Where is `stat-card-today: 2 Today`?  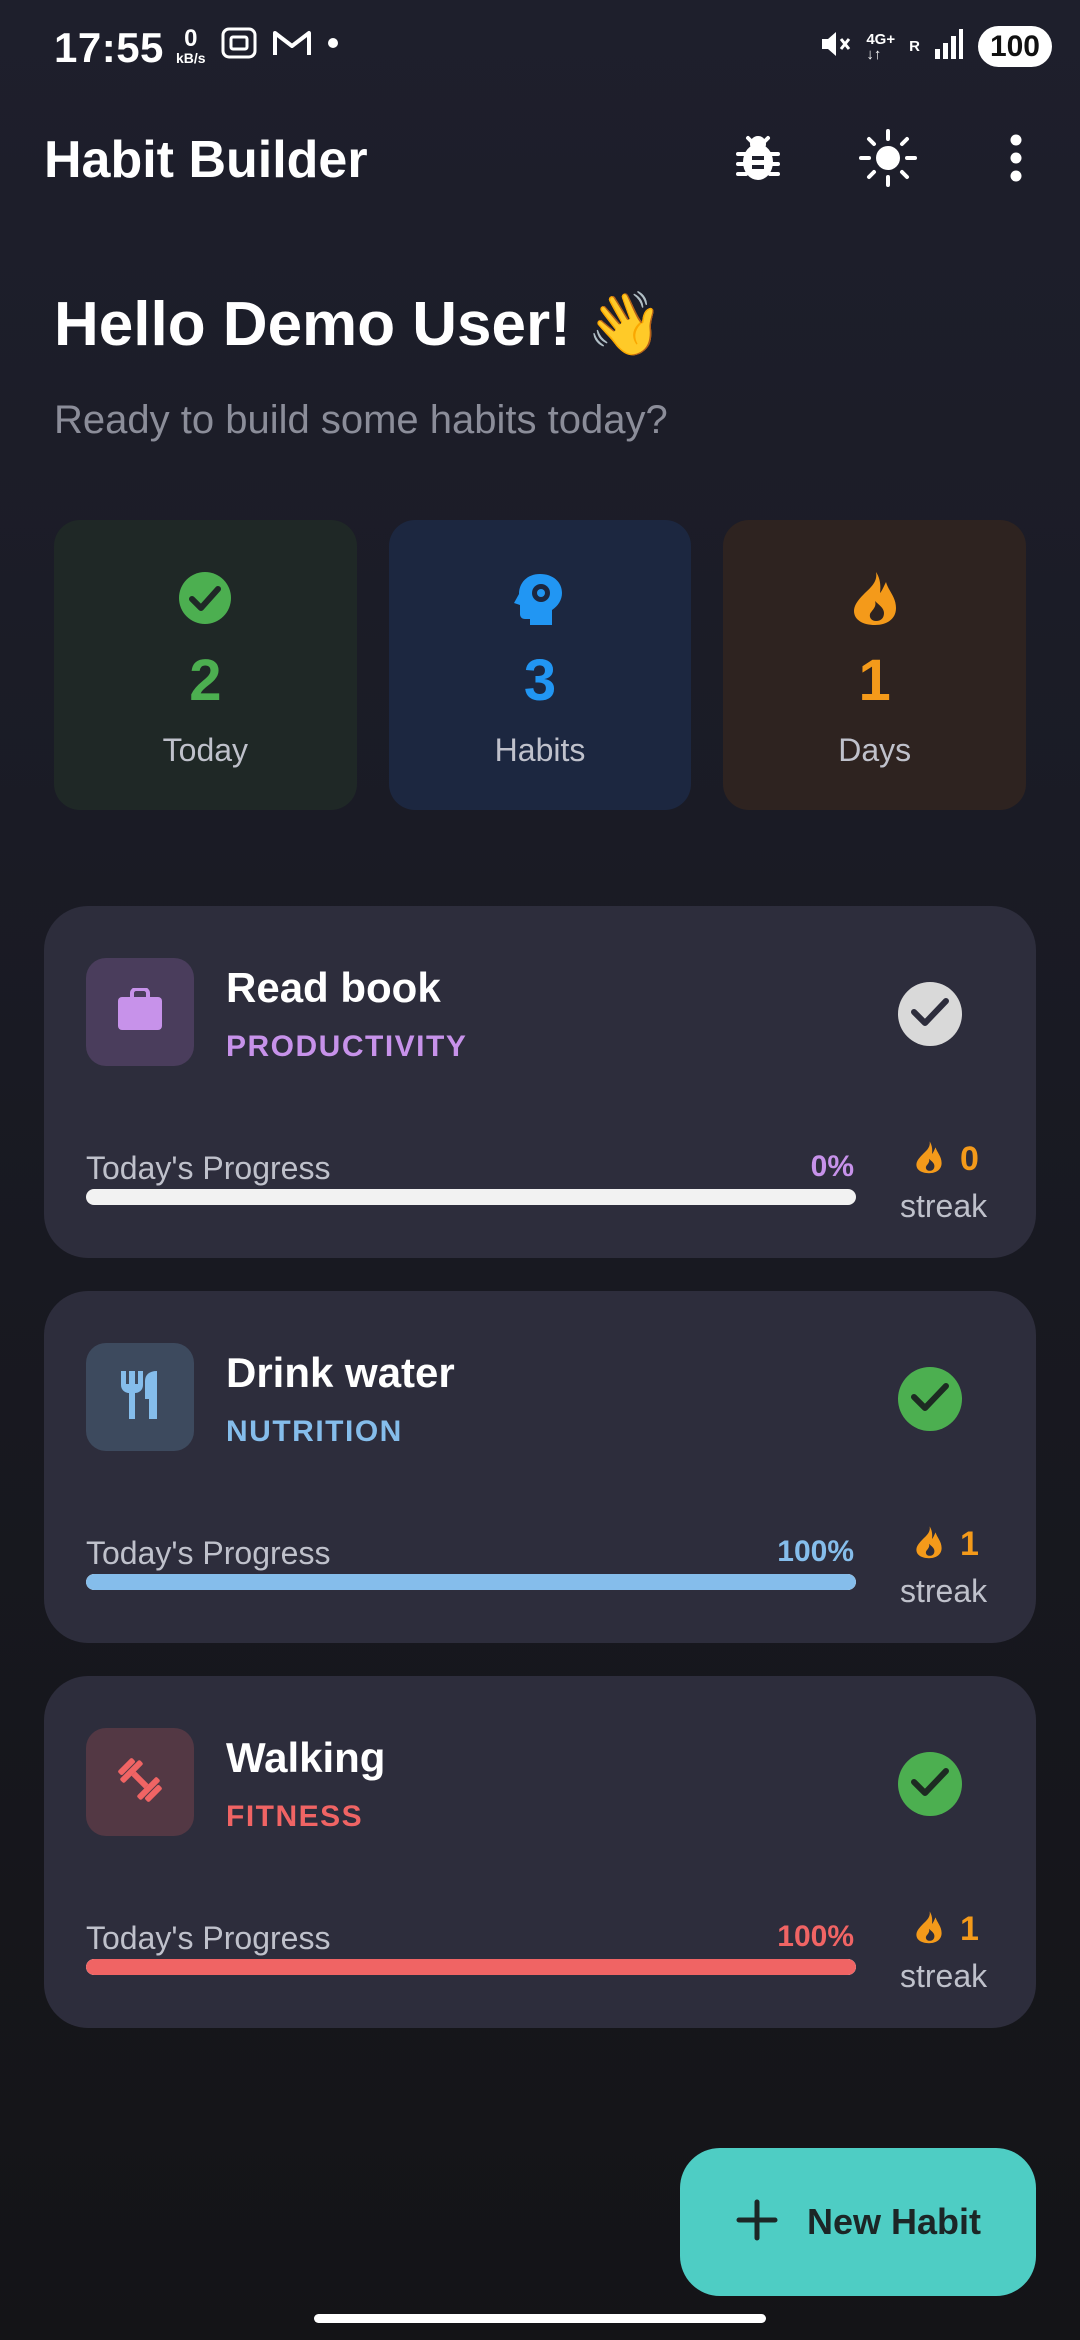
stat-card-today: 2 Today is located at coordinates (205, 665).